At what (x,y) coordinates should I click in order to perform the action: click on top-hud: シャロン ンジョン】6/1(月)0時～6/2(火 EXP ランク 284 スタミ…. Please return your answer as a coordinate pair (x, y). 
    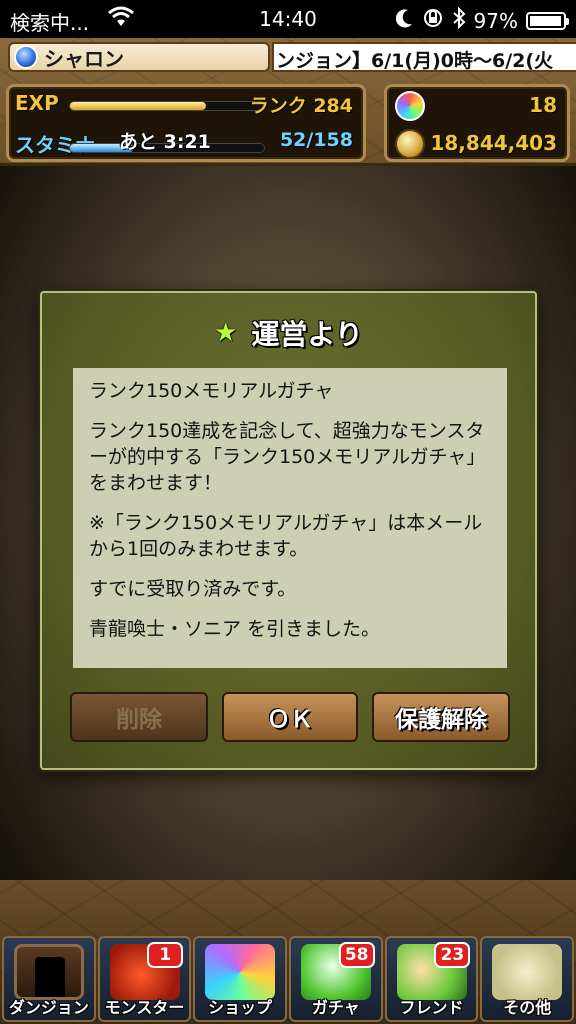
    Looking at the image, I should click on (288, 102).